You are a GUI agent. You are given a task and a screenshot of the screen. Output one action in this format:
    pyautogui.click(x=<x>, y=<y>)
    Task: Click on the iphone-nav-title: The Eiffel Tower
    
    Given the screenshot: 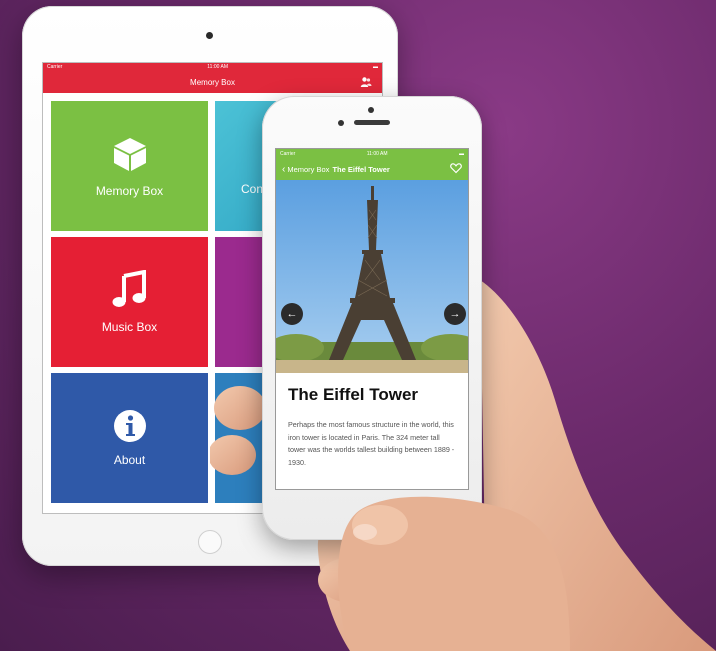 What is the action you would take?
    pyautogui.click(x=361, y=169)
    